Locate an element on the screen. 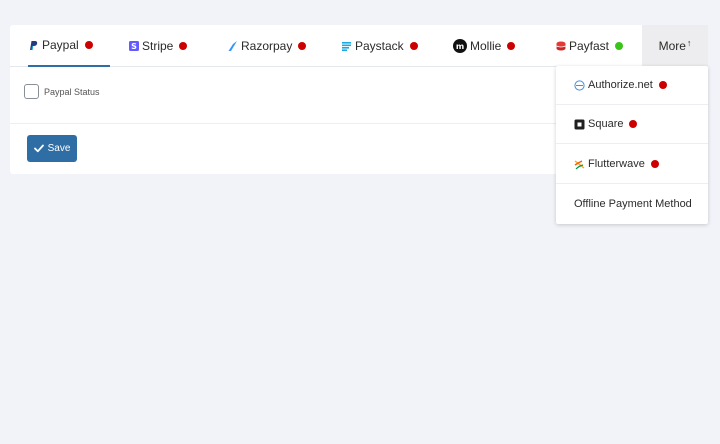  more-label: More is located at coordinates (672, 45).